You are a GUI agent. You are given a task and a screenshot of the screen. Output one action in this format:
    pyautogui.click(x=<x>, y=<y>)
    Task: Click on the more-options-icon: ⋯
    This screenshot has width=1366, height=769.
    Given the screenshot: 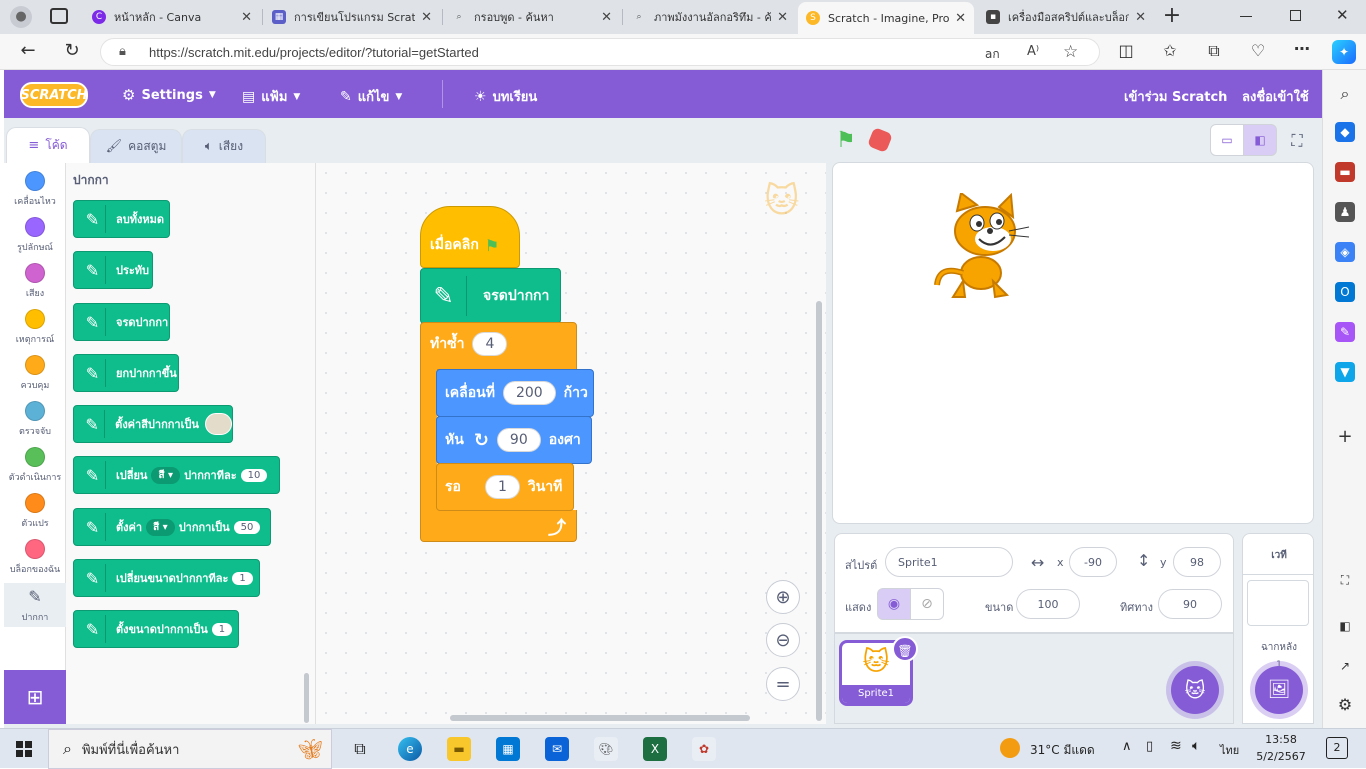 What is the action you would take?
    pyautogui.click(x=1302, y=48)
    